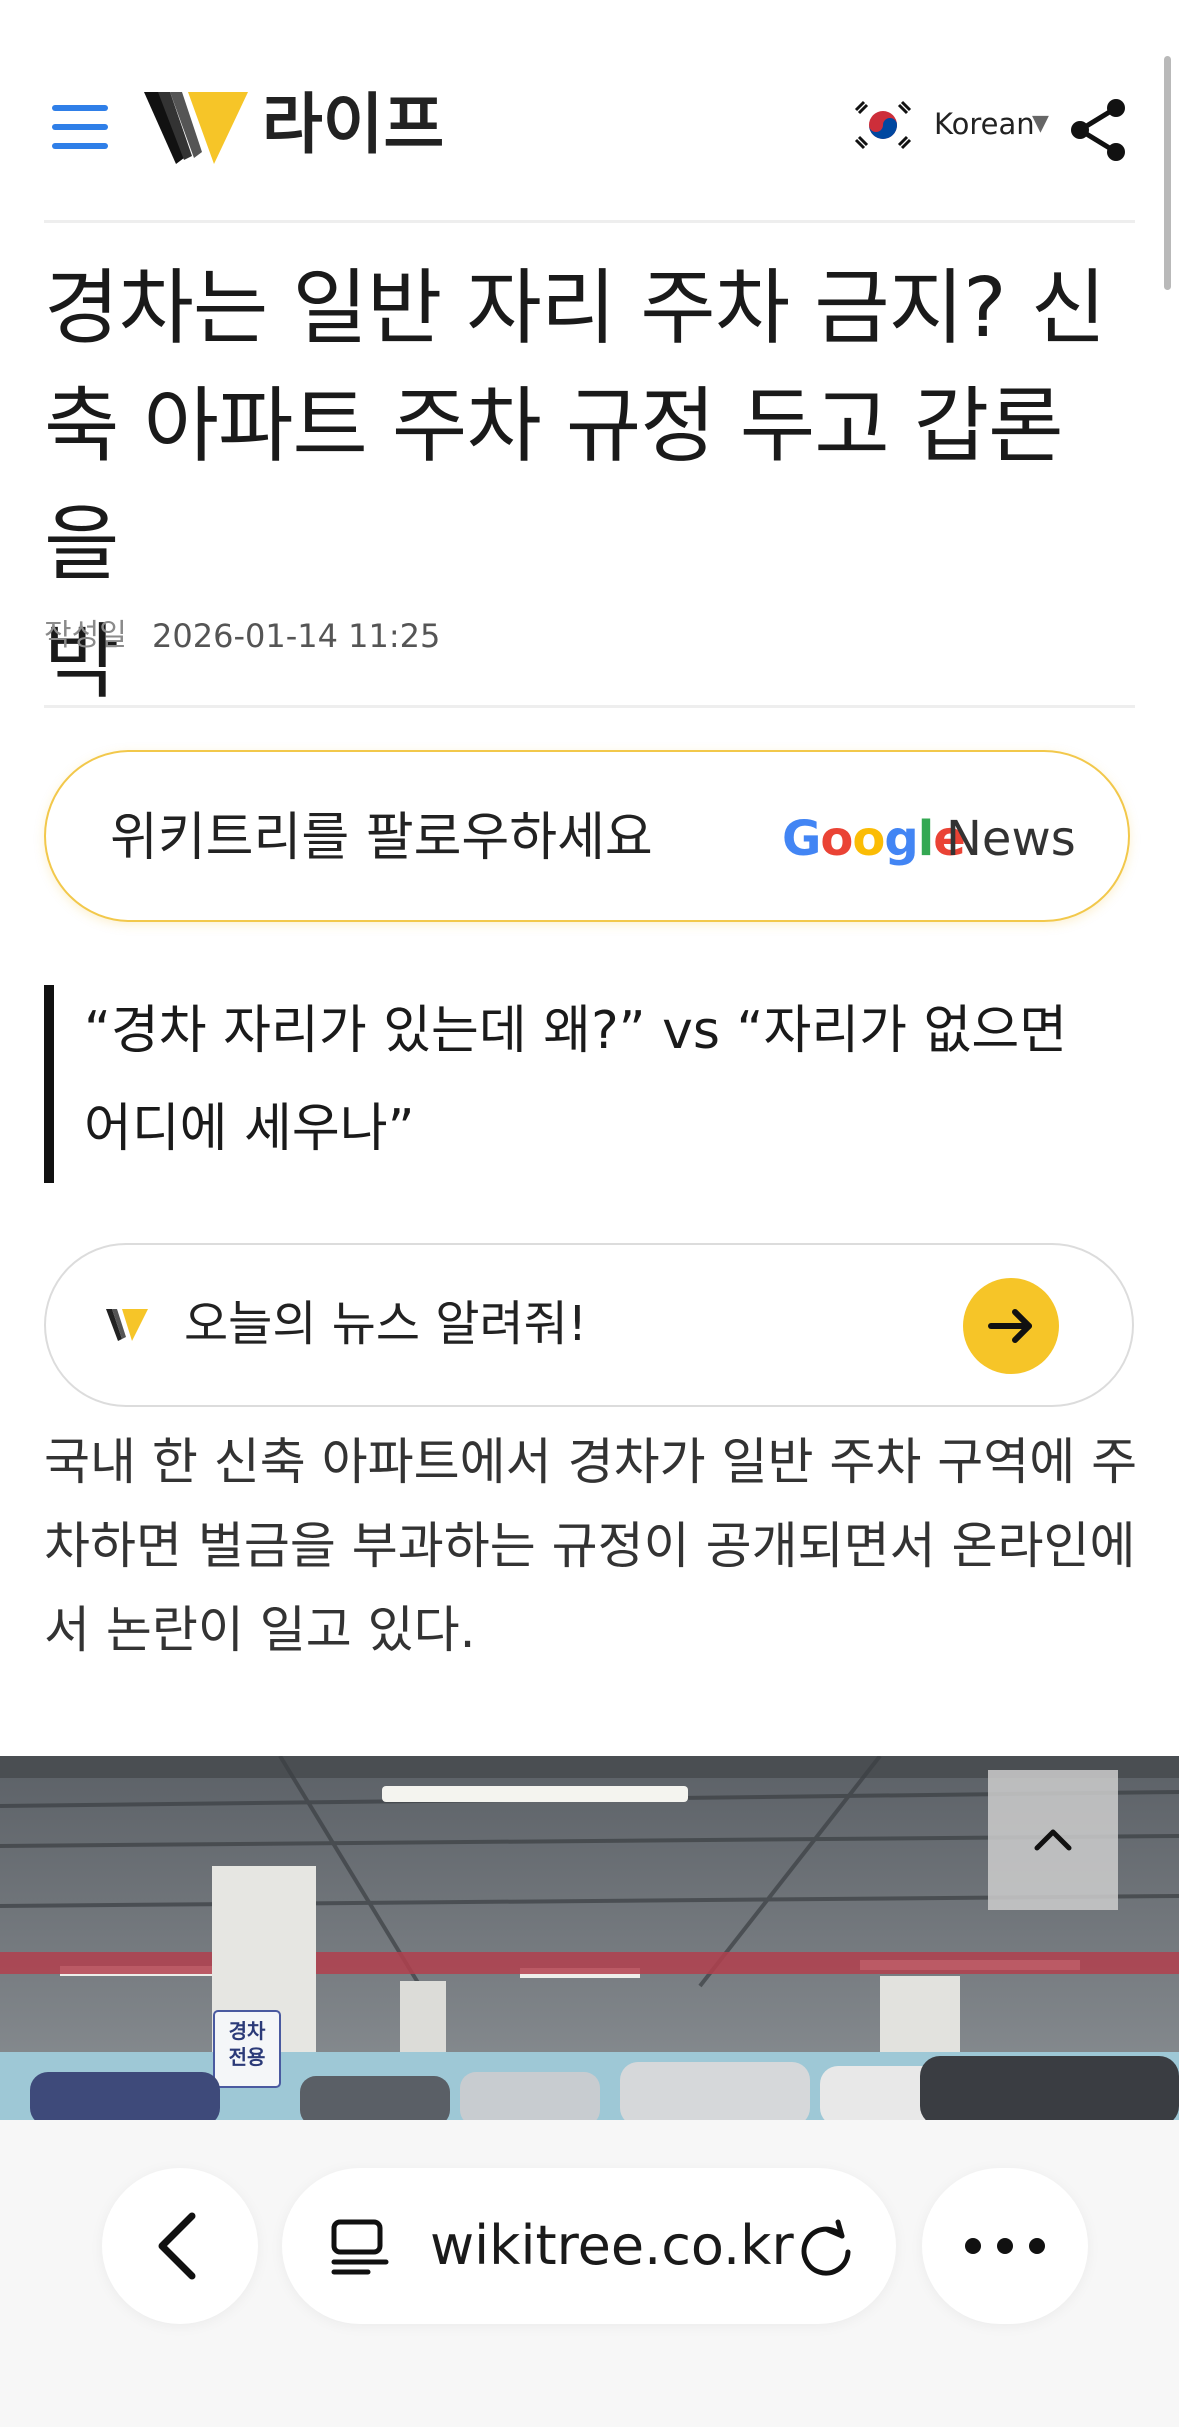 The image size is (1179, 2427). I want to click on ask-prompt-text: 오늘의 뉴스 알려줘!, so click(386, 1324).